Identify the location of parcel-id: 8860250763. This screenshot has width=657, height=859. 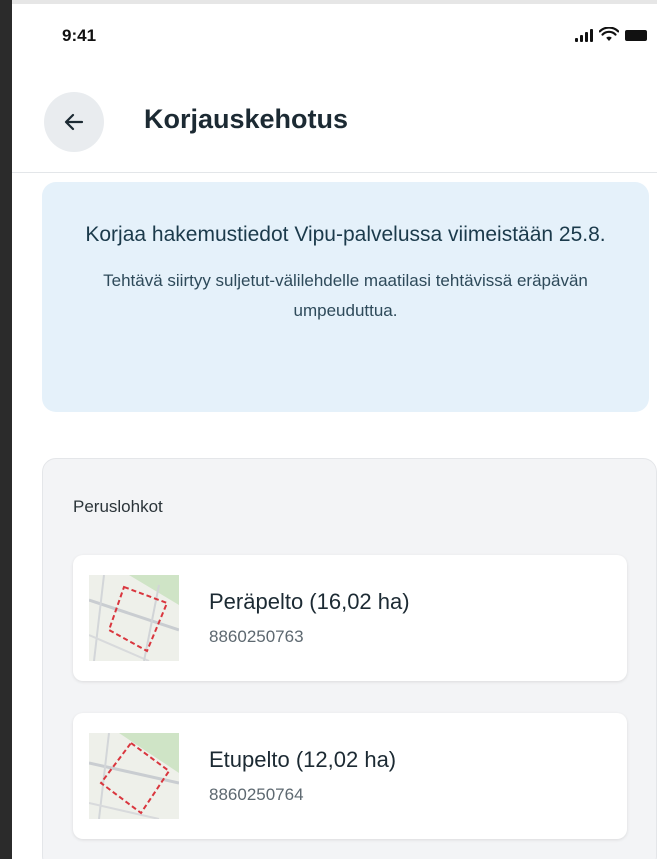
(256, 636).